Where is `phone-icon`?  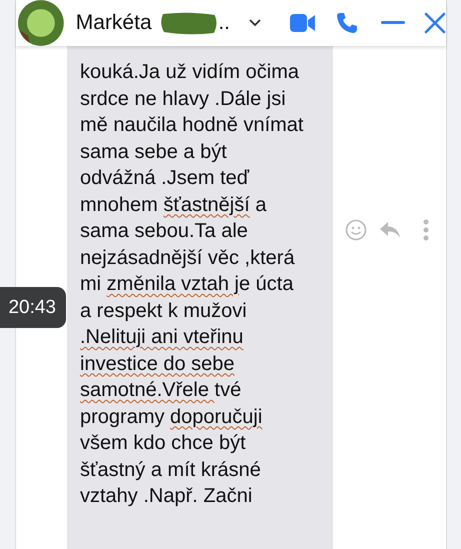
phone-icon is located at coordinates (347, 23).